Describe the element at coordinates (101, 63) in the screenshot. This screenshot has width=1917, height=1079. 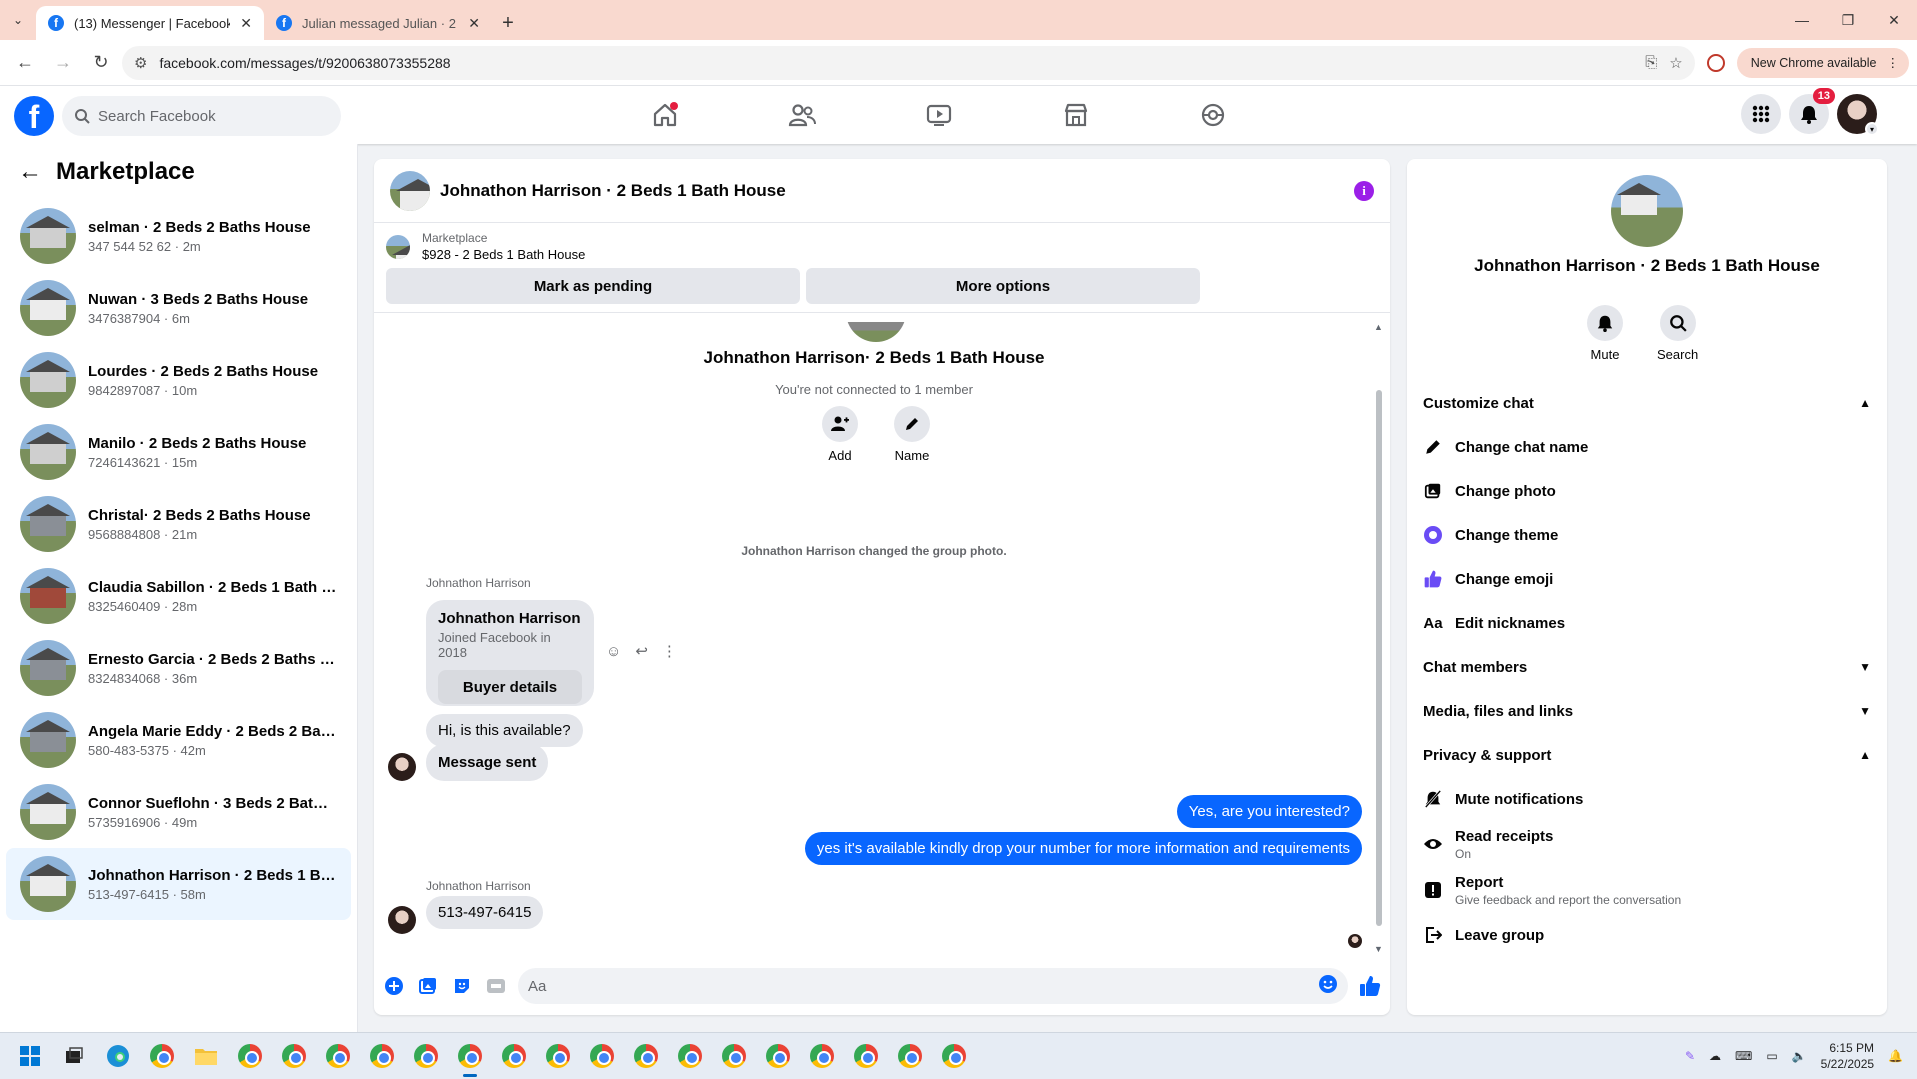
I see `reload-button: ↻` at that location.